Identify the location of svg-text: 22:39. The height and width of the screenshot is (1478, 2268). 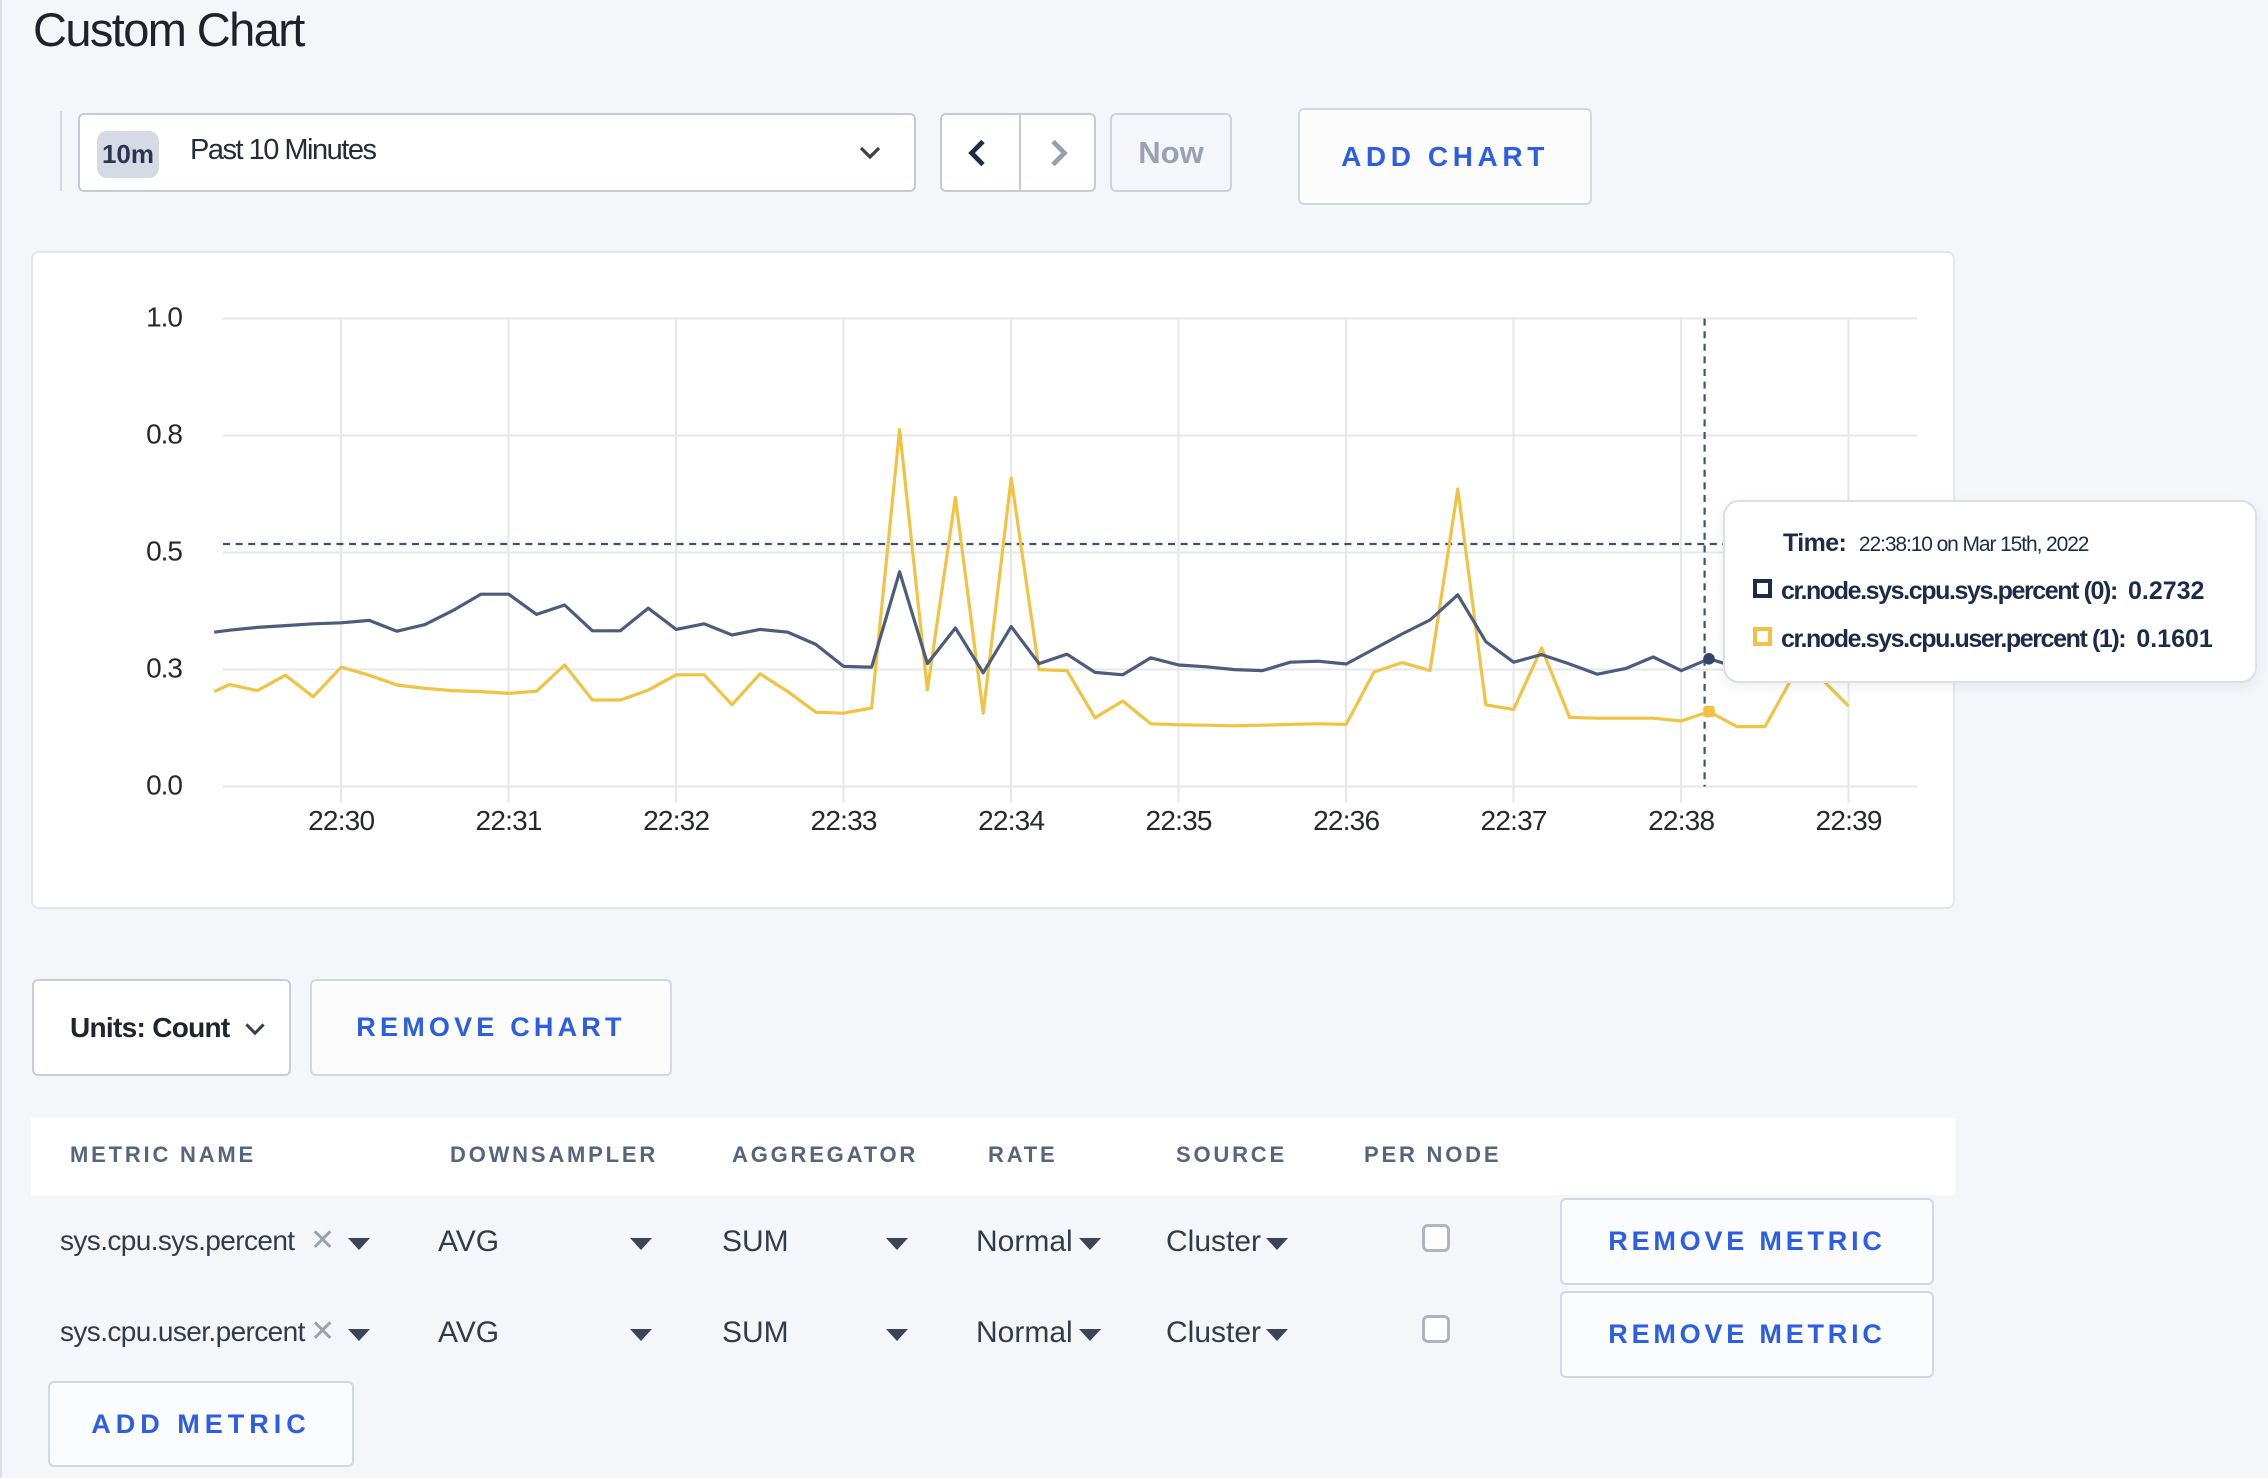
(1849, 820).